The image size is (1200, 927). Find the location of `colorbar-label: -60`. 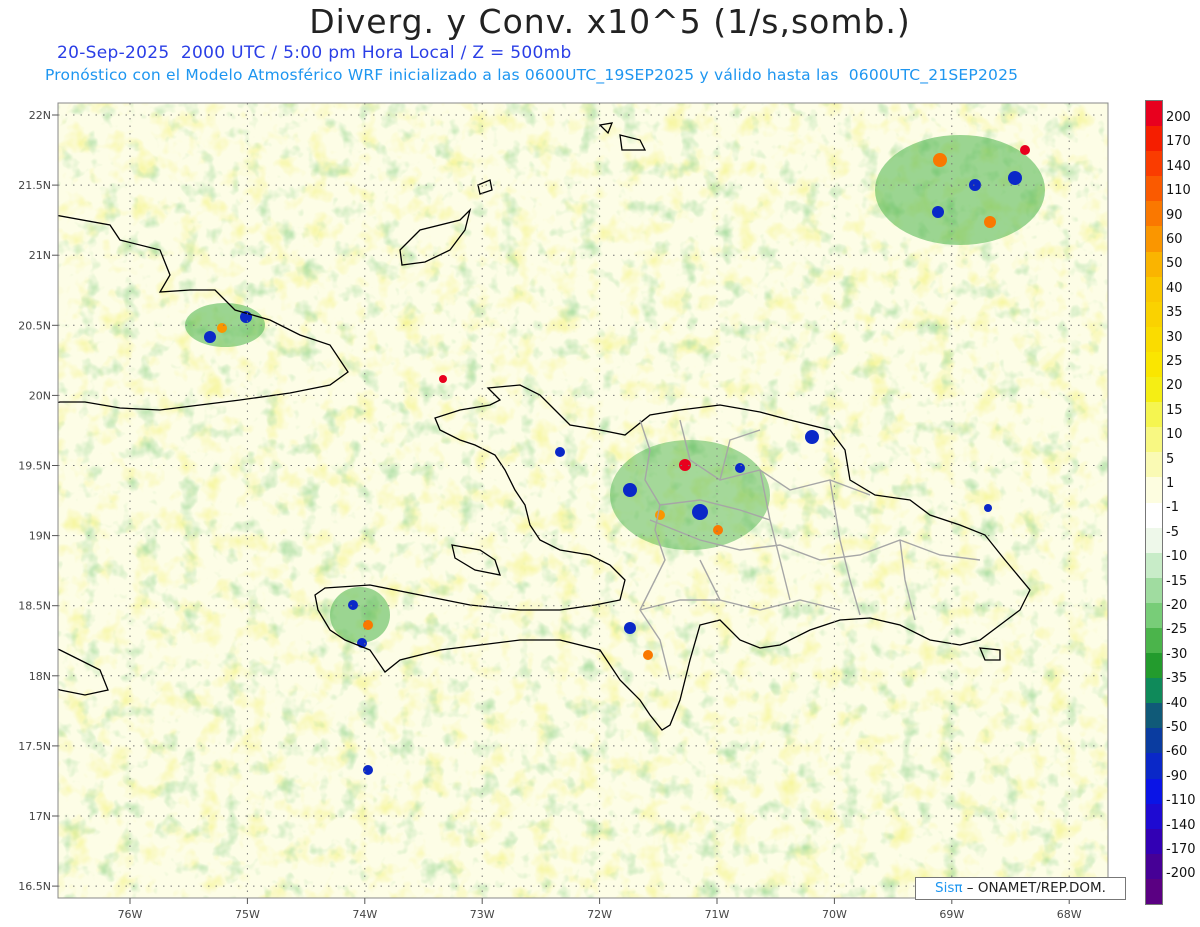

colorbar-label: -60 is located at coordinates (1177, 752).